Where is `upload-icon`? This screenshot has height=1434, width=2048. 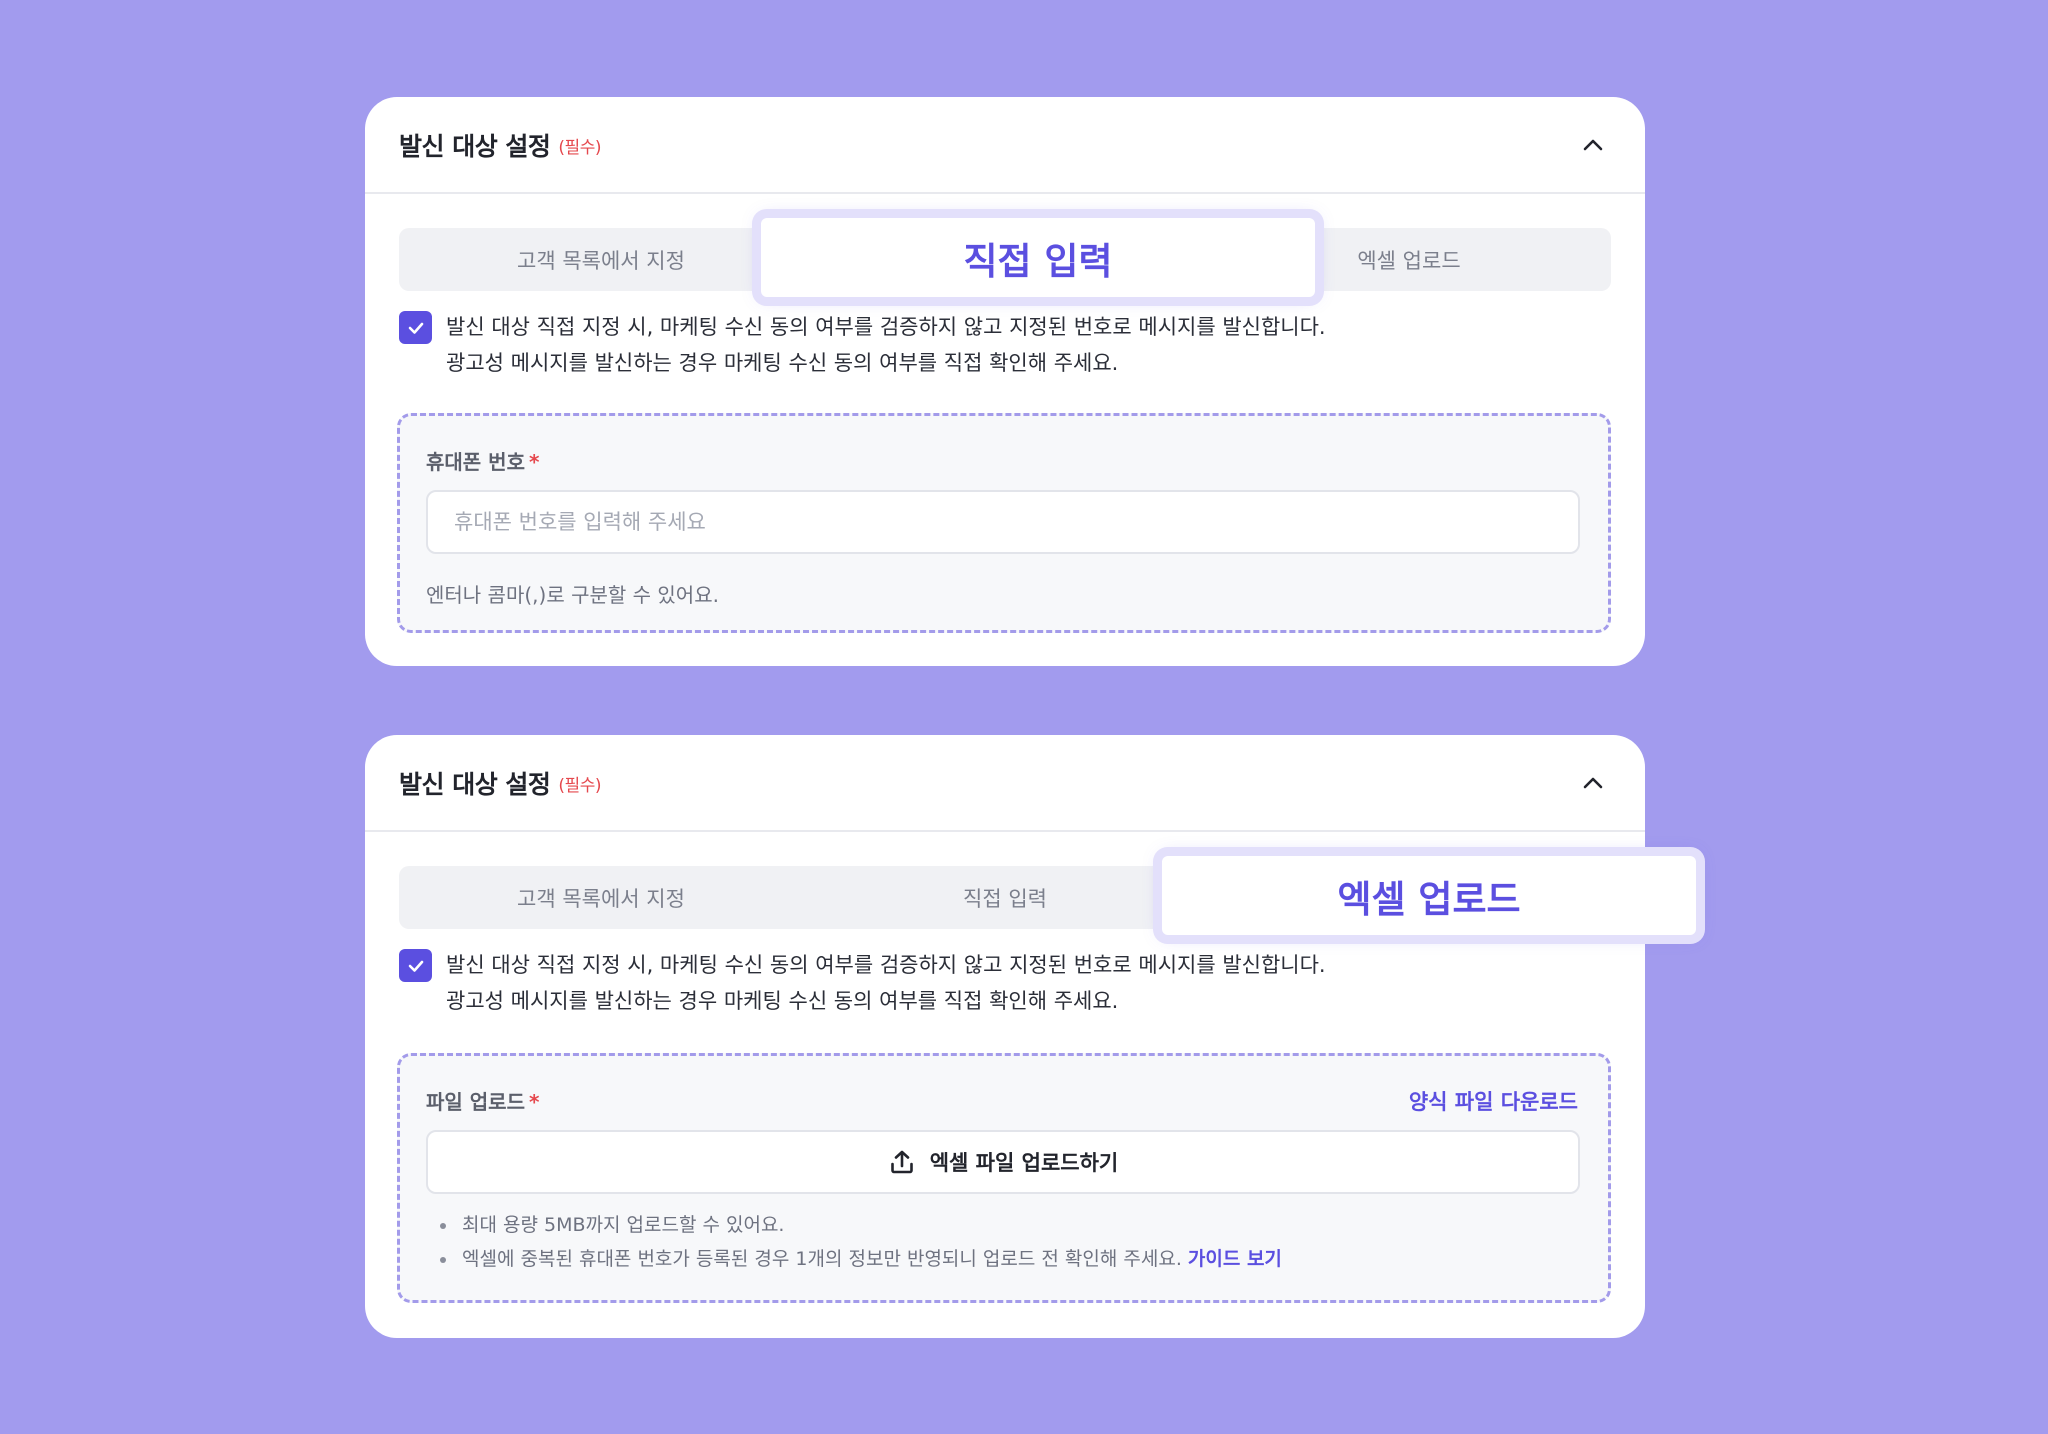 upload-icon is located at coordinates (901, 1162).